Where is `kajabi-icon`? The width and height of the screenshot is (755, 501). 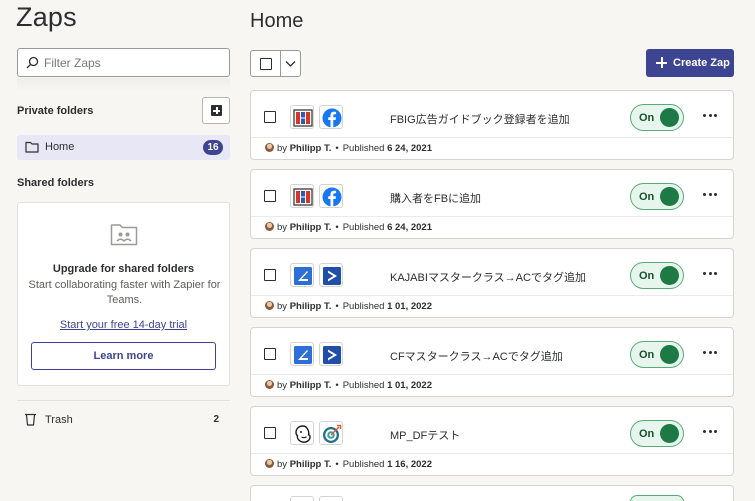 kajabi-icon is located at coordinates (302, 275).